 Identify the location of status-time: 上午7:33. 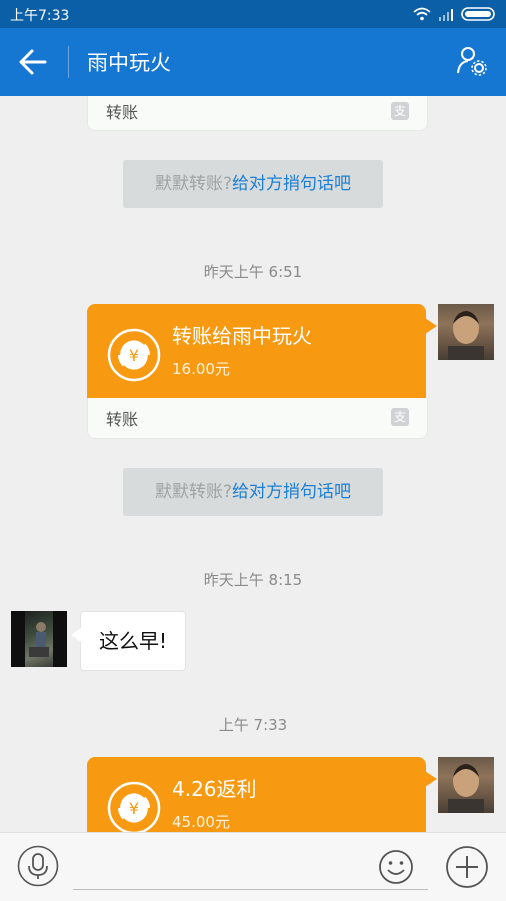
(40, 16).